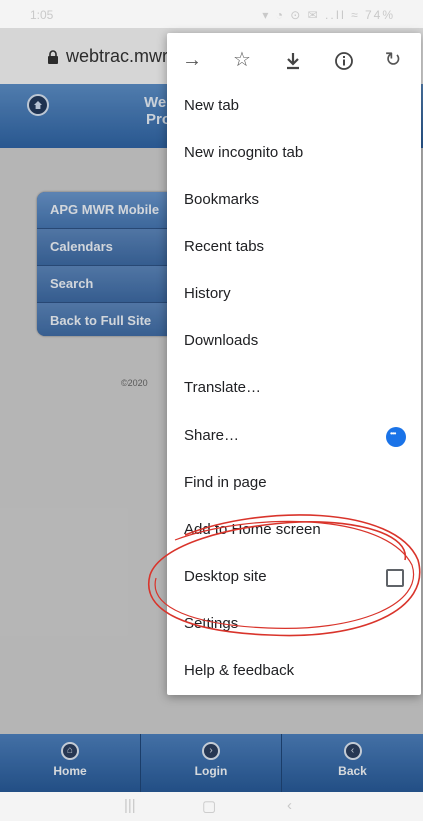 The height and width of the screenshot is (821, 423). Describe the element at coordinates (212, 105) in the screenshot. I see `menu-item-label: New tab` at that location.